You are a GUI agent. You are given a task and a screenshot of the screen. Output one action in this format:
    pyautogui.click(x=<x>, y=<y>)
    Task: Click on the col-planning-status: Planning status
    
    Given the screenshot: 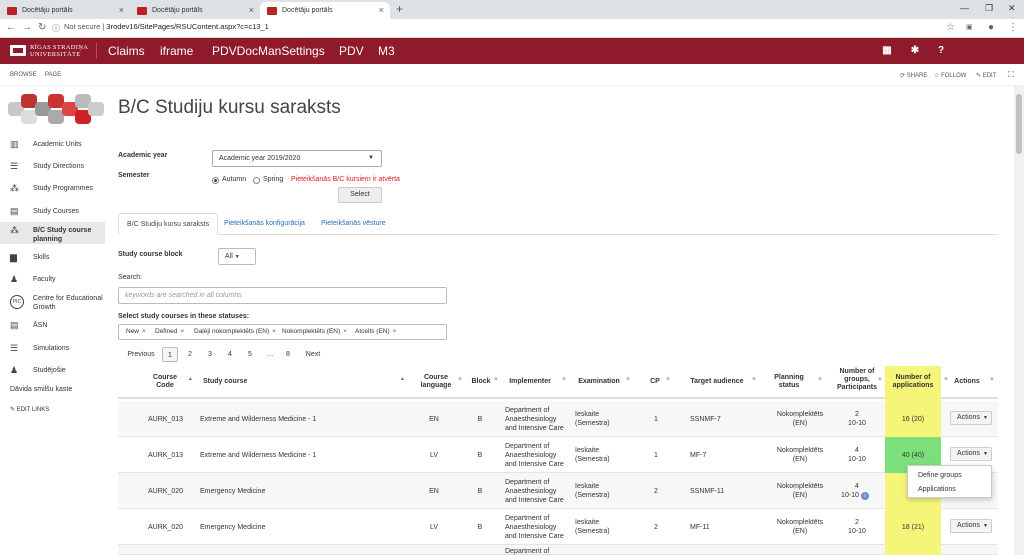 What is the action you would take?
    pyautogui.click(x=789, y=382)
    